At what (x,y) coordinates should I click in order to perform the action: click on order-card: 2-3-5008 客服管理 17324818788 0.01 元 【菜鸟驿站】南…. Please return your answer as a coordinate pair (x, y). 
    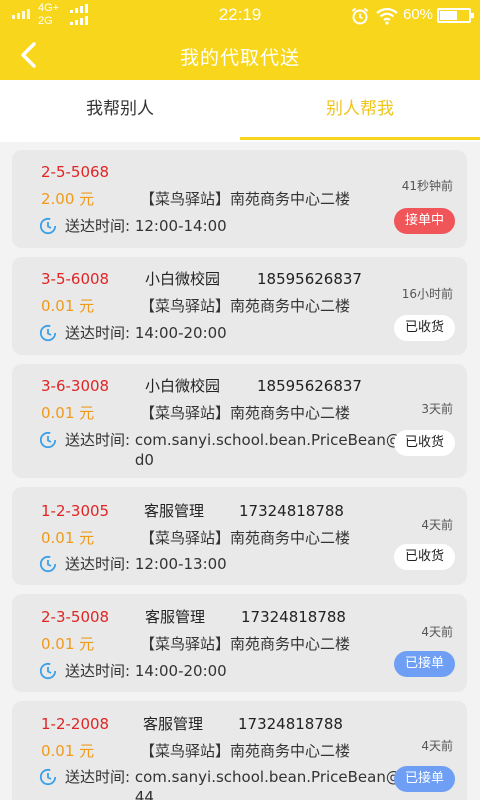
    Looking at the image, I should click on (239, 643).